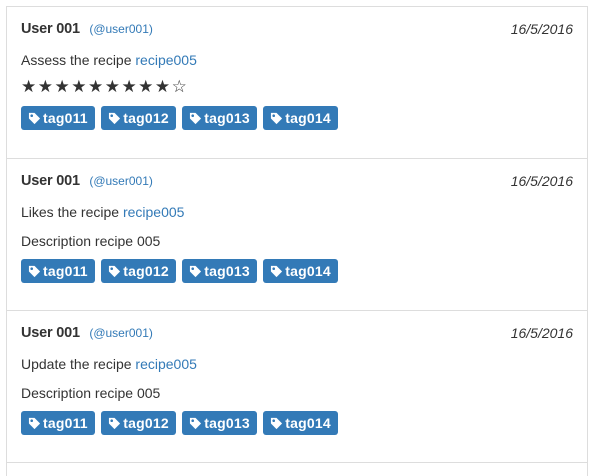 The image size is (597, 476). I want to click on activity-text: Assess the recipe recipe005, so click(297, 60).